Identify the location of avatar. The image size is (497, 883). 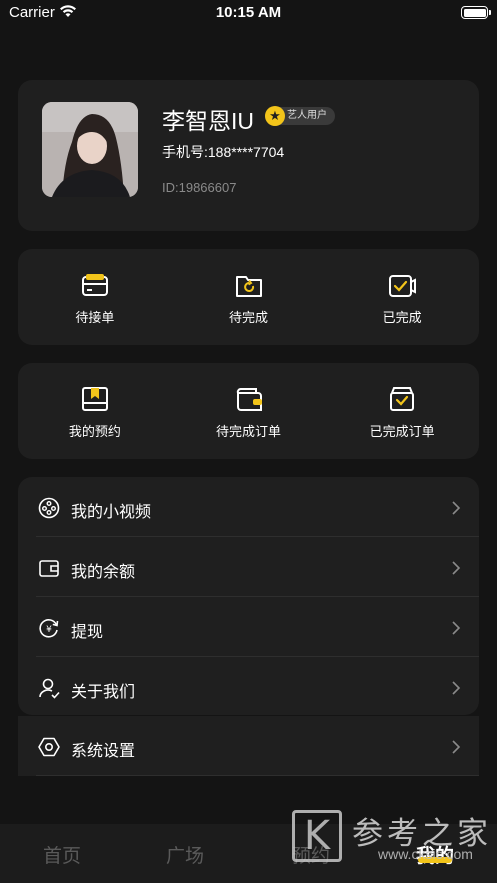
(90, 149).